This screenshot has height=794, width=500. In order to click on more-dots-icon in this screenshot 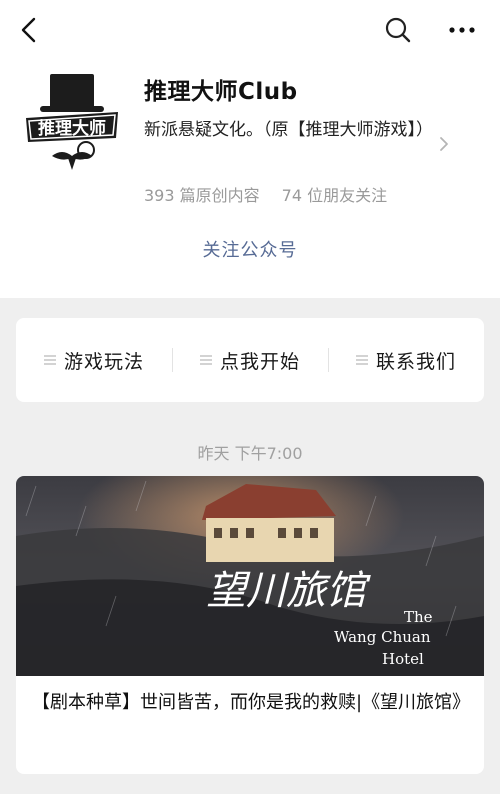, I will do `click(462, 30)`.